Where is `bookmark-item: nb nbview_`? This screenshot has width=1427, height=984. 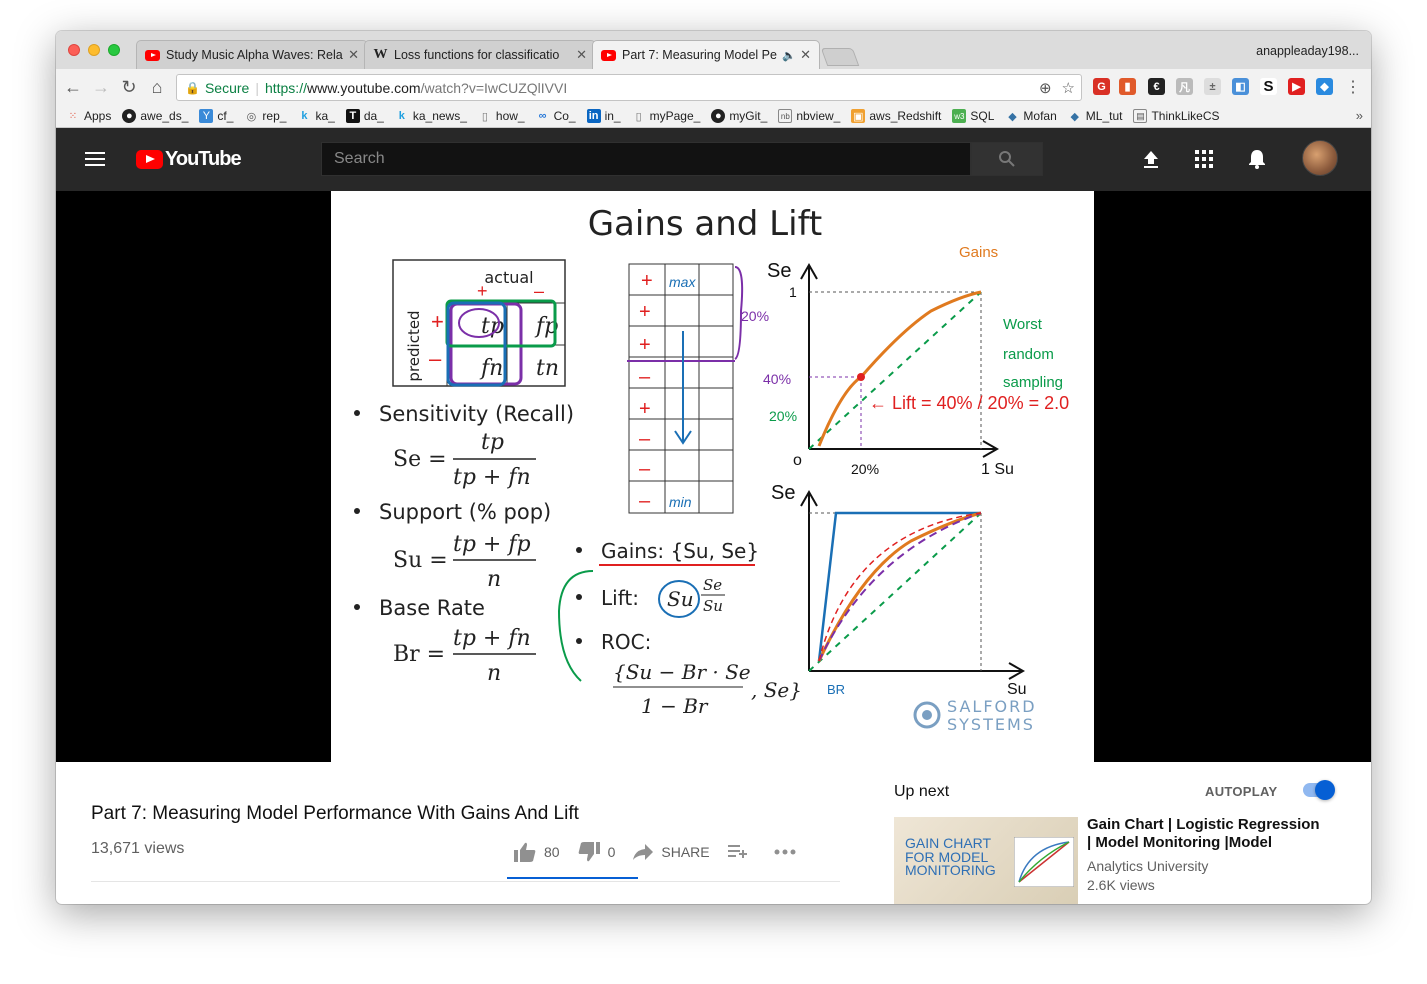 bookmark-item: nb nbview_ is located at coordinates (809, 116).